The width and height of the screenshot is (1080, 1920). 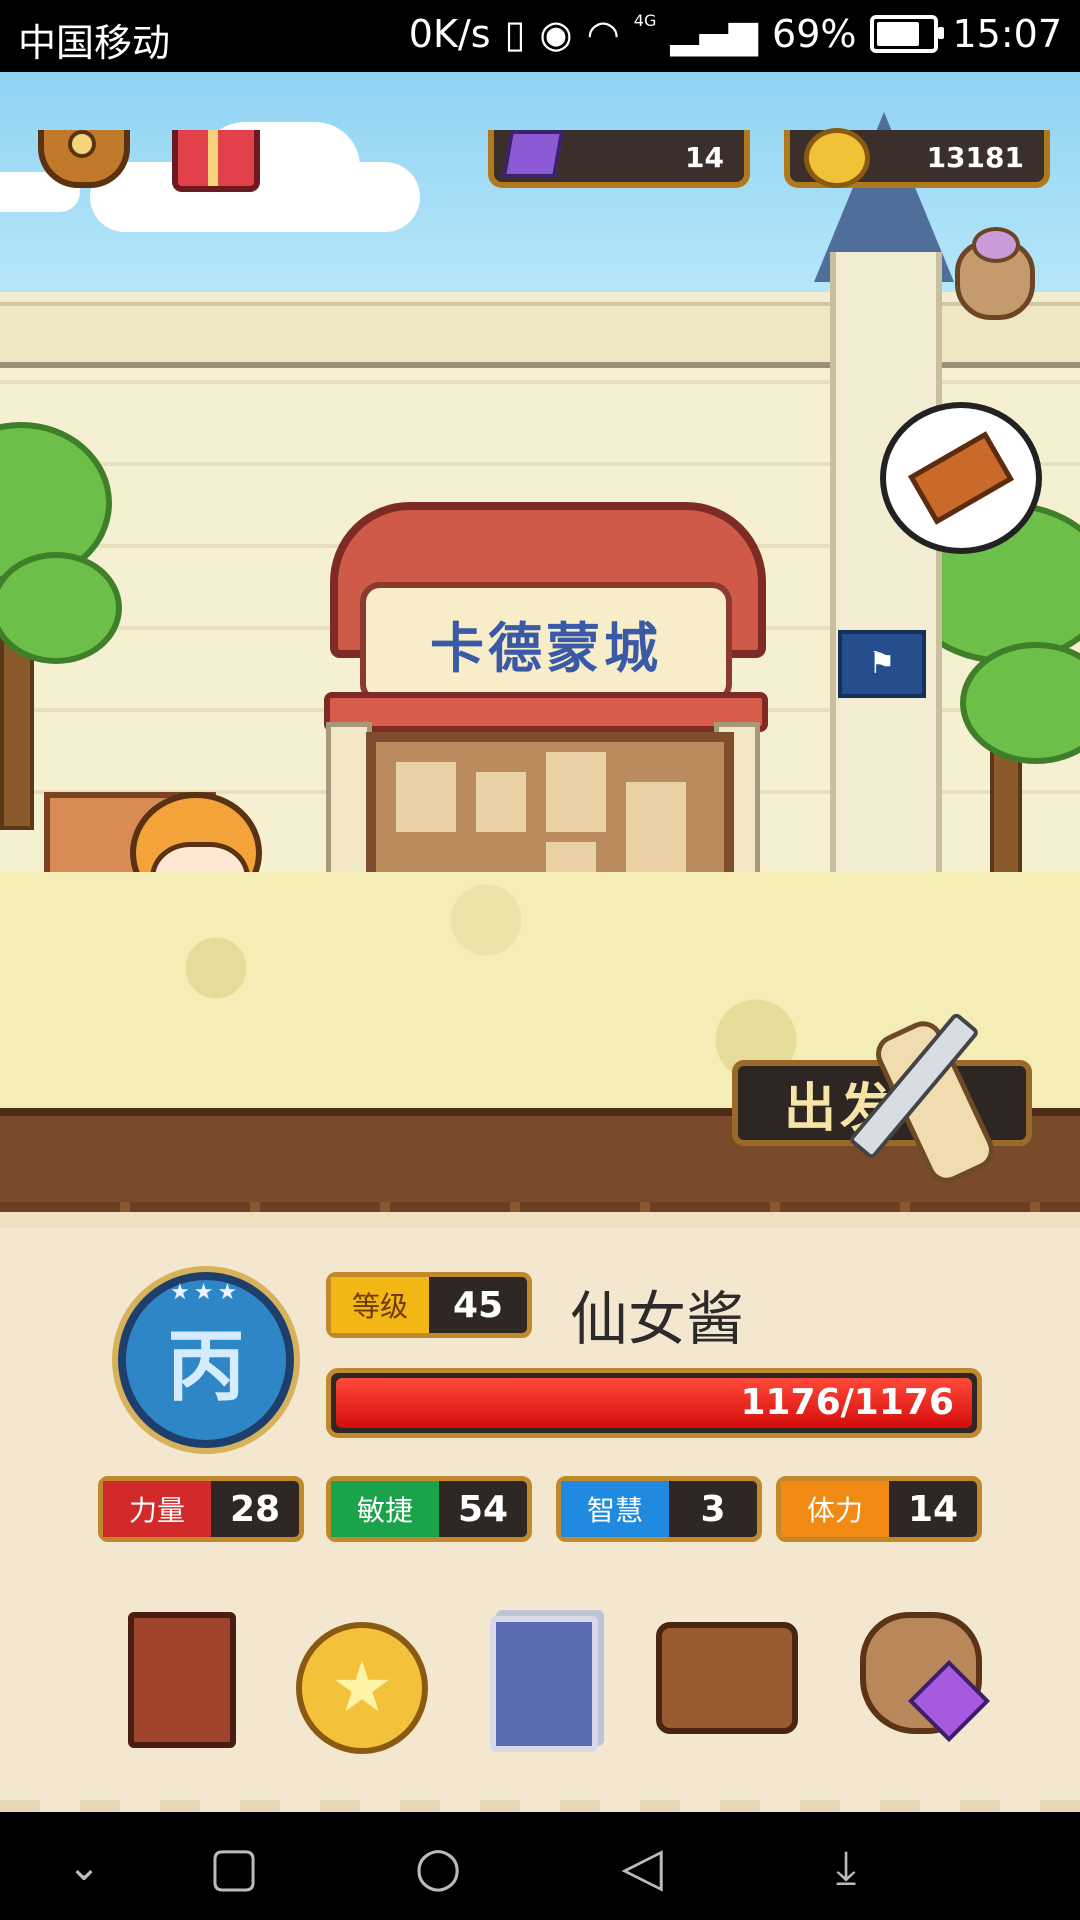 What do you see at coordinates (619, 159) in the screenshot?
I see `gem-counter: 14` at bounding box center [619, 159].